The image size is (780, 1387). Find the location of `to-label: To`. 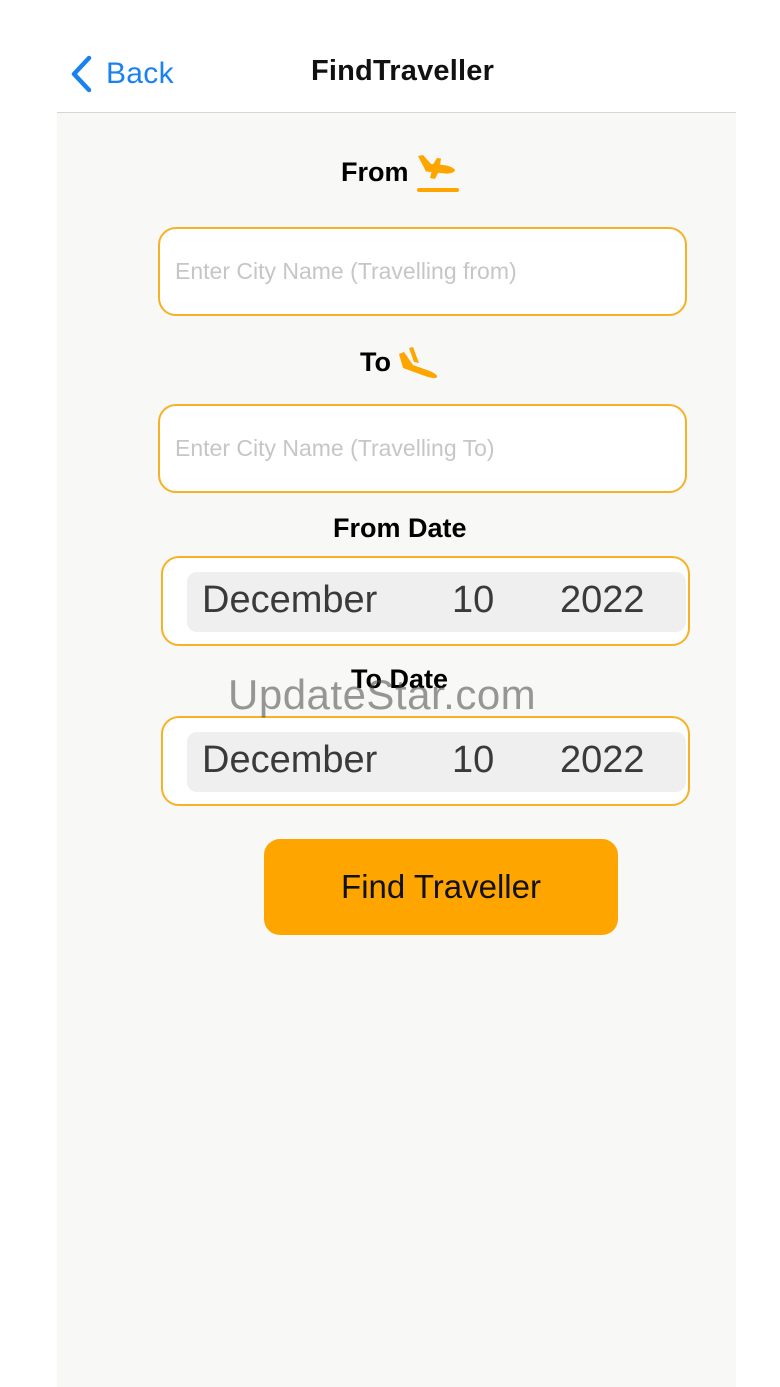

to-label: To is located at coordinates (375, 361).